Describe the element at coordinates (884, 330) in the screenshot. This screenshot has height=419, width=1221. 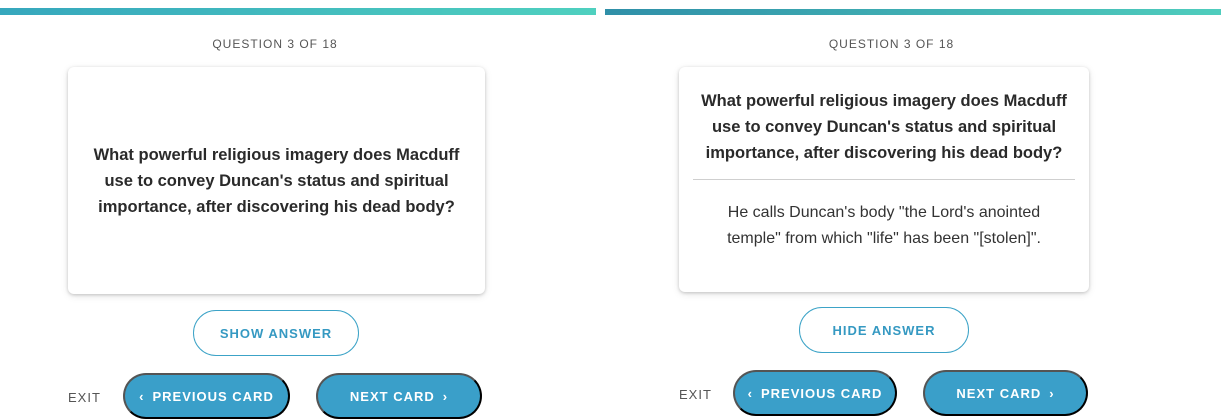
I see `hide-answer-button: HIDE ANSWER` at that location.